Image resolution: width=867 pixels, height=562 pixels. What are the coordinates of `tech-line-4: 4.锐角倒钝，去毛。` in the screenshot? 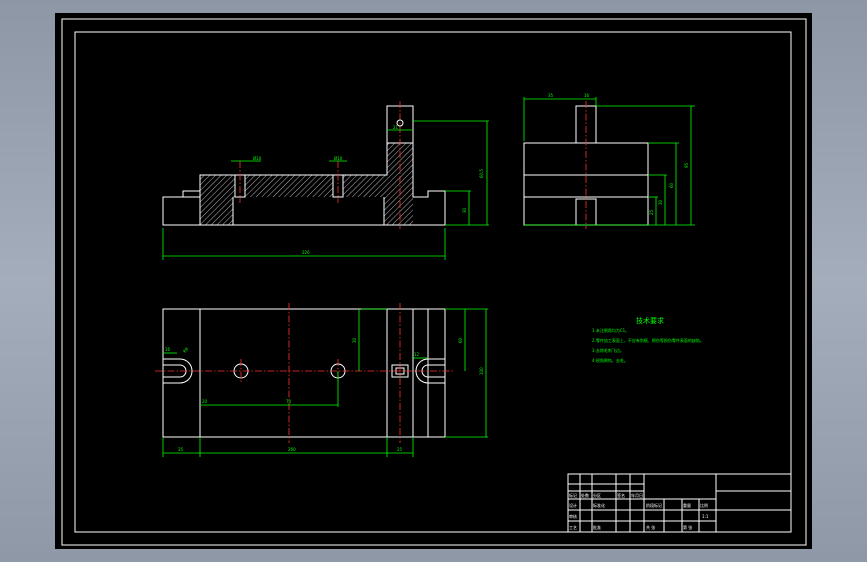 It's located at (610, 360).